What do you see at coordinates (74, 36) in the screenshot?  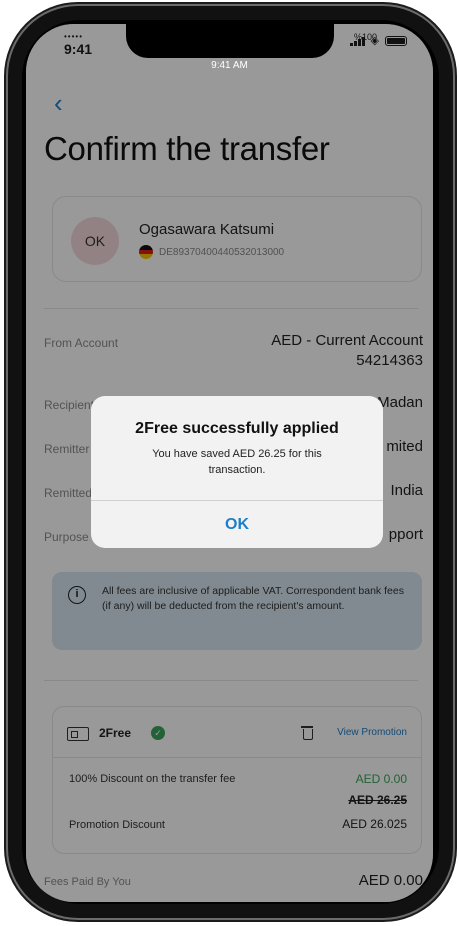 I see `carrier-dots: •••••` at bounding box center [74, 36].